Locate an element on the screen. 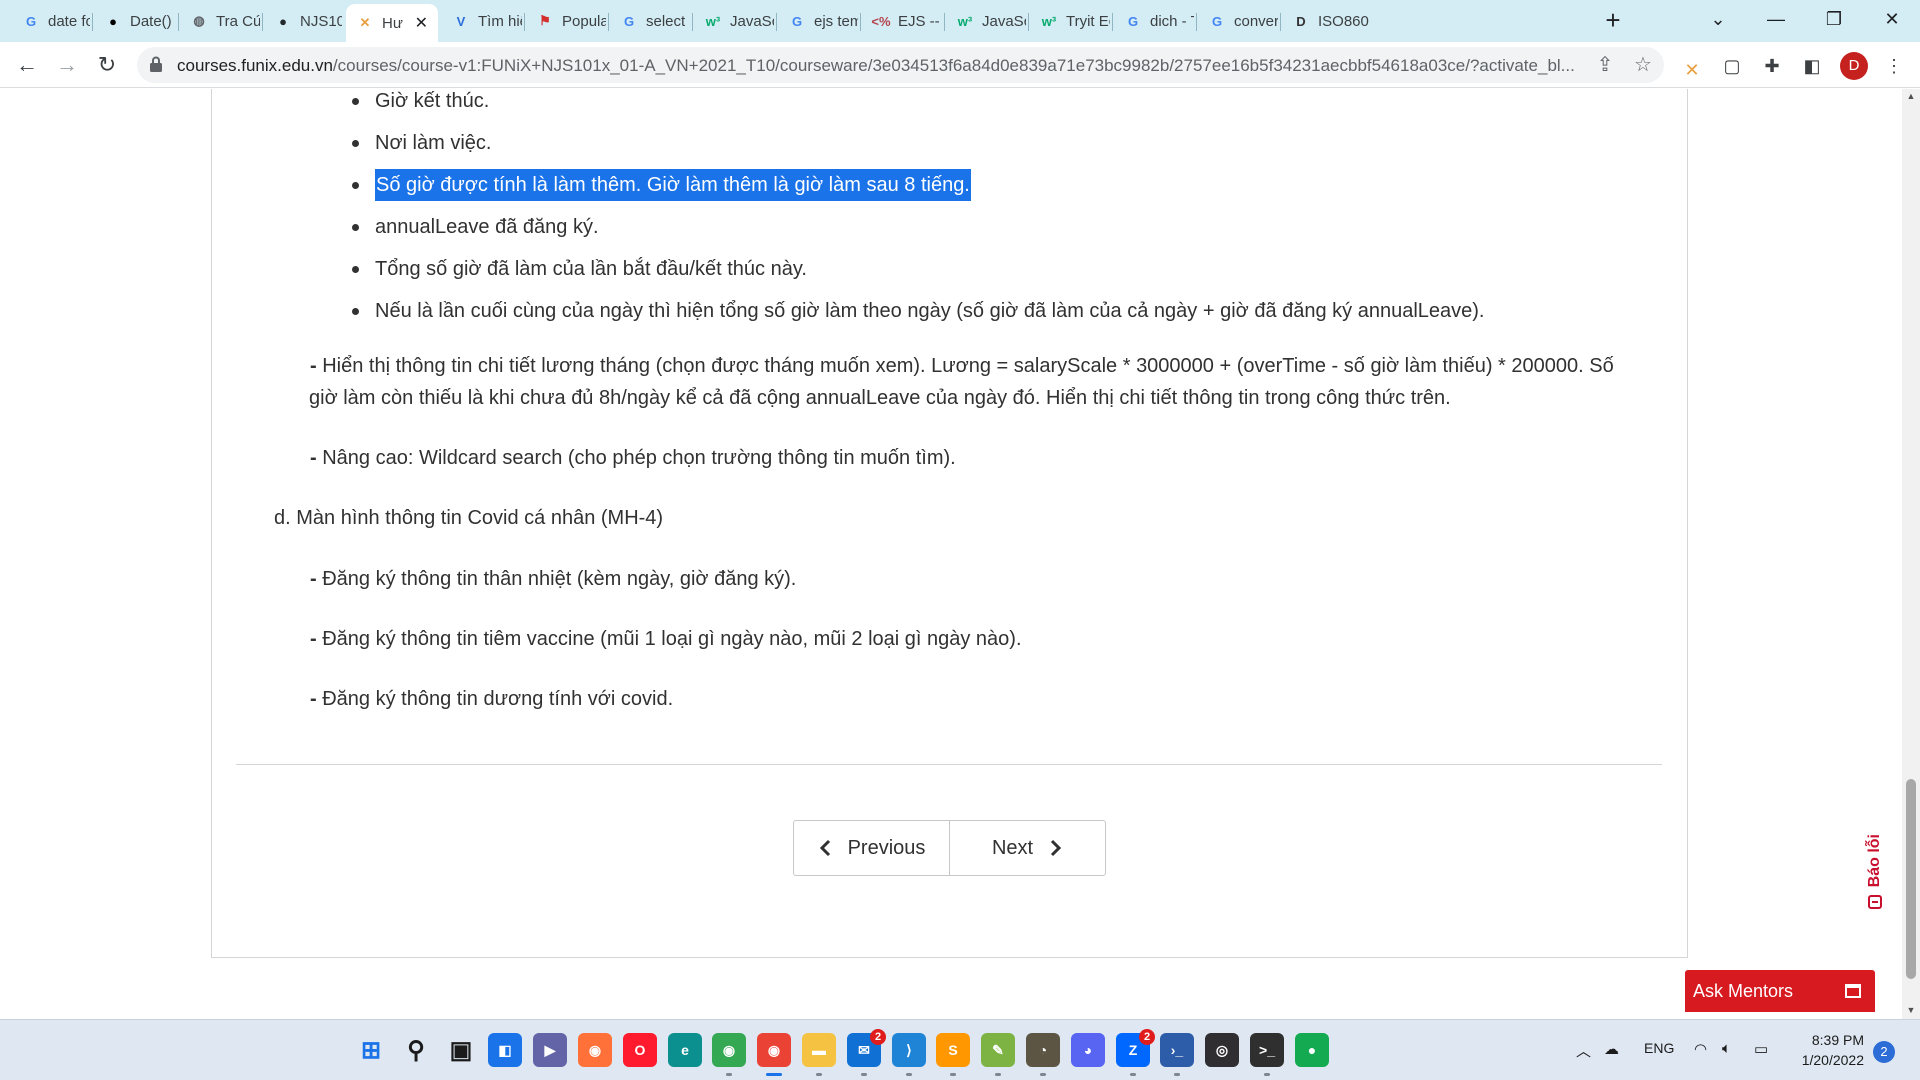 The image size is (1920, 1080). app-badge: 2 is located at coordinates (1147, 1037).